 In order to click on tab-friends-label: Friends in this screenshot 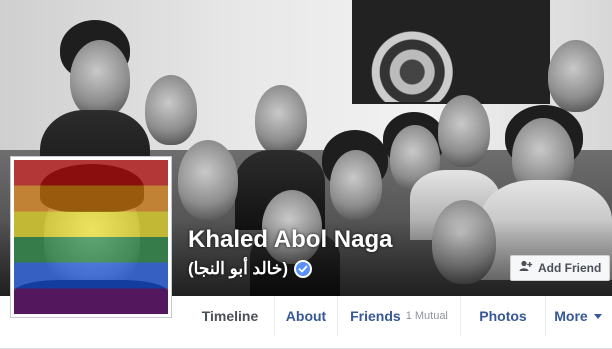, I will do `click(375, 316)`.